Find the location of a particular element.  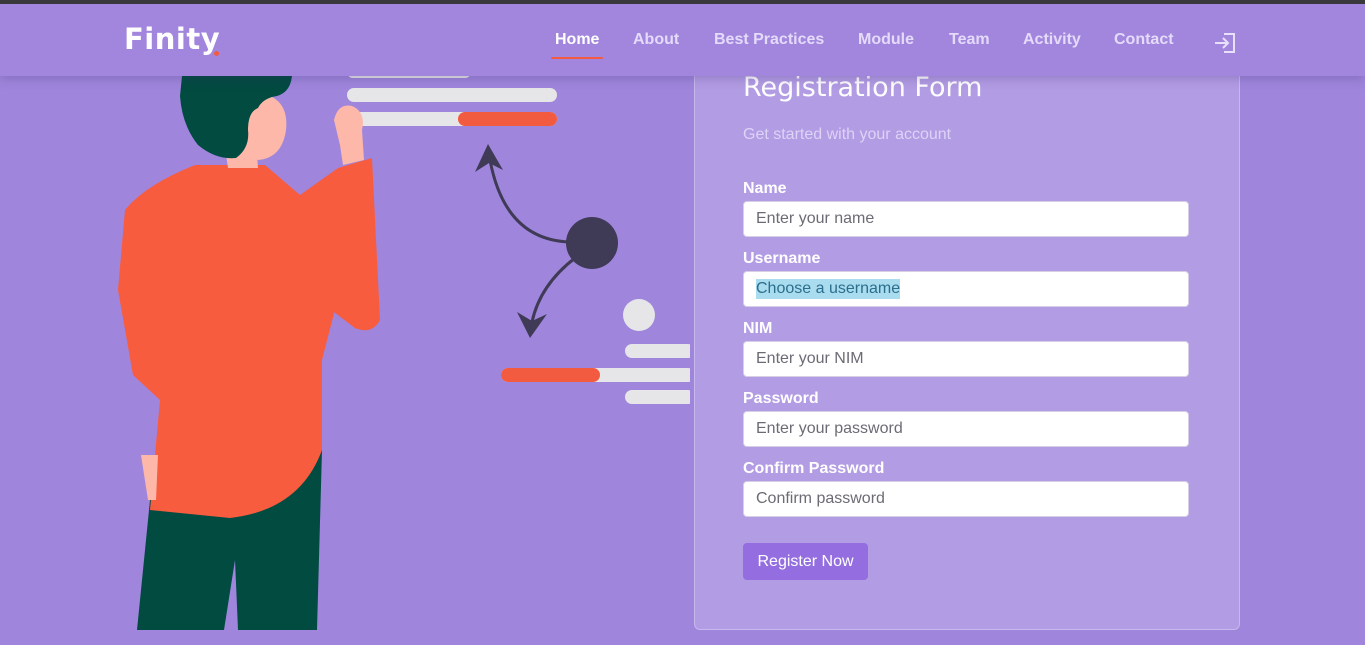

nav-module: Module is located at coordinates (886, 40).